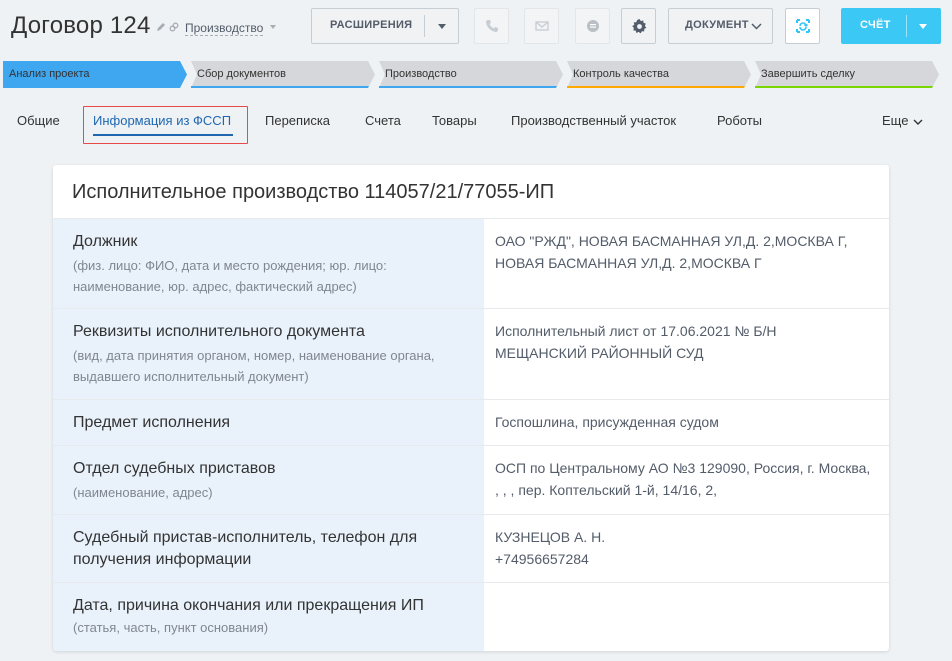  I want to click on email-button, so click(541, 26).